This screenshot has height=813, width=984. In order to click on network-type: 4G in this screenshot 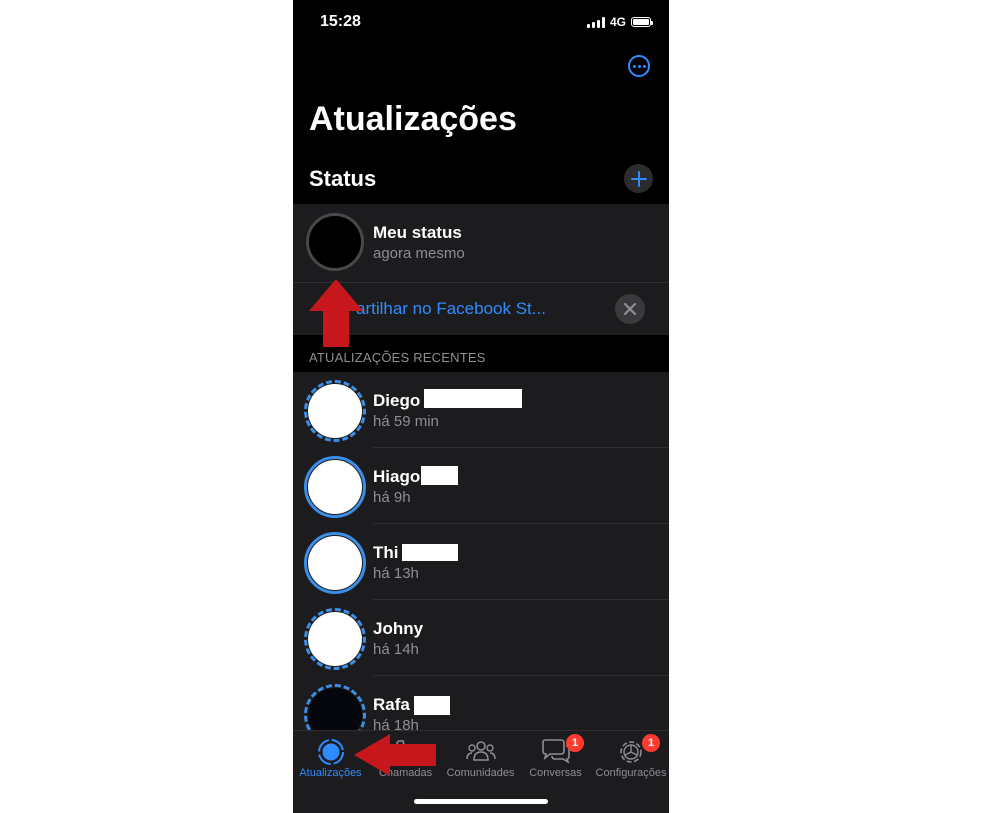, I will do `click(617, 22)`.